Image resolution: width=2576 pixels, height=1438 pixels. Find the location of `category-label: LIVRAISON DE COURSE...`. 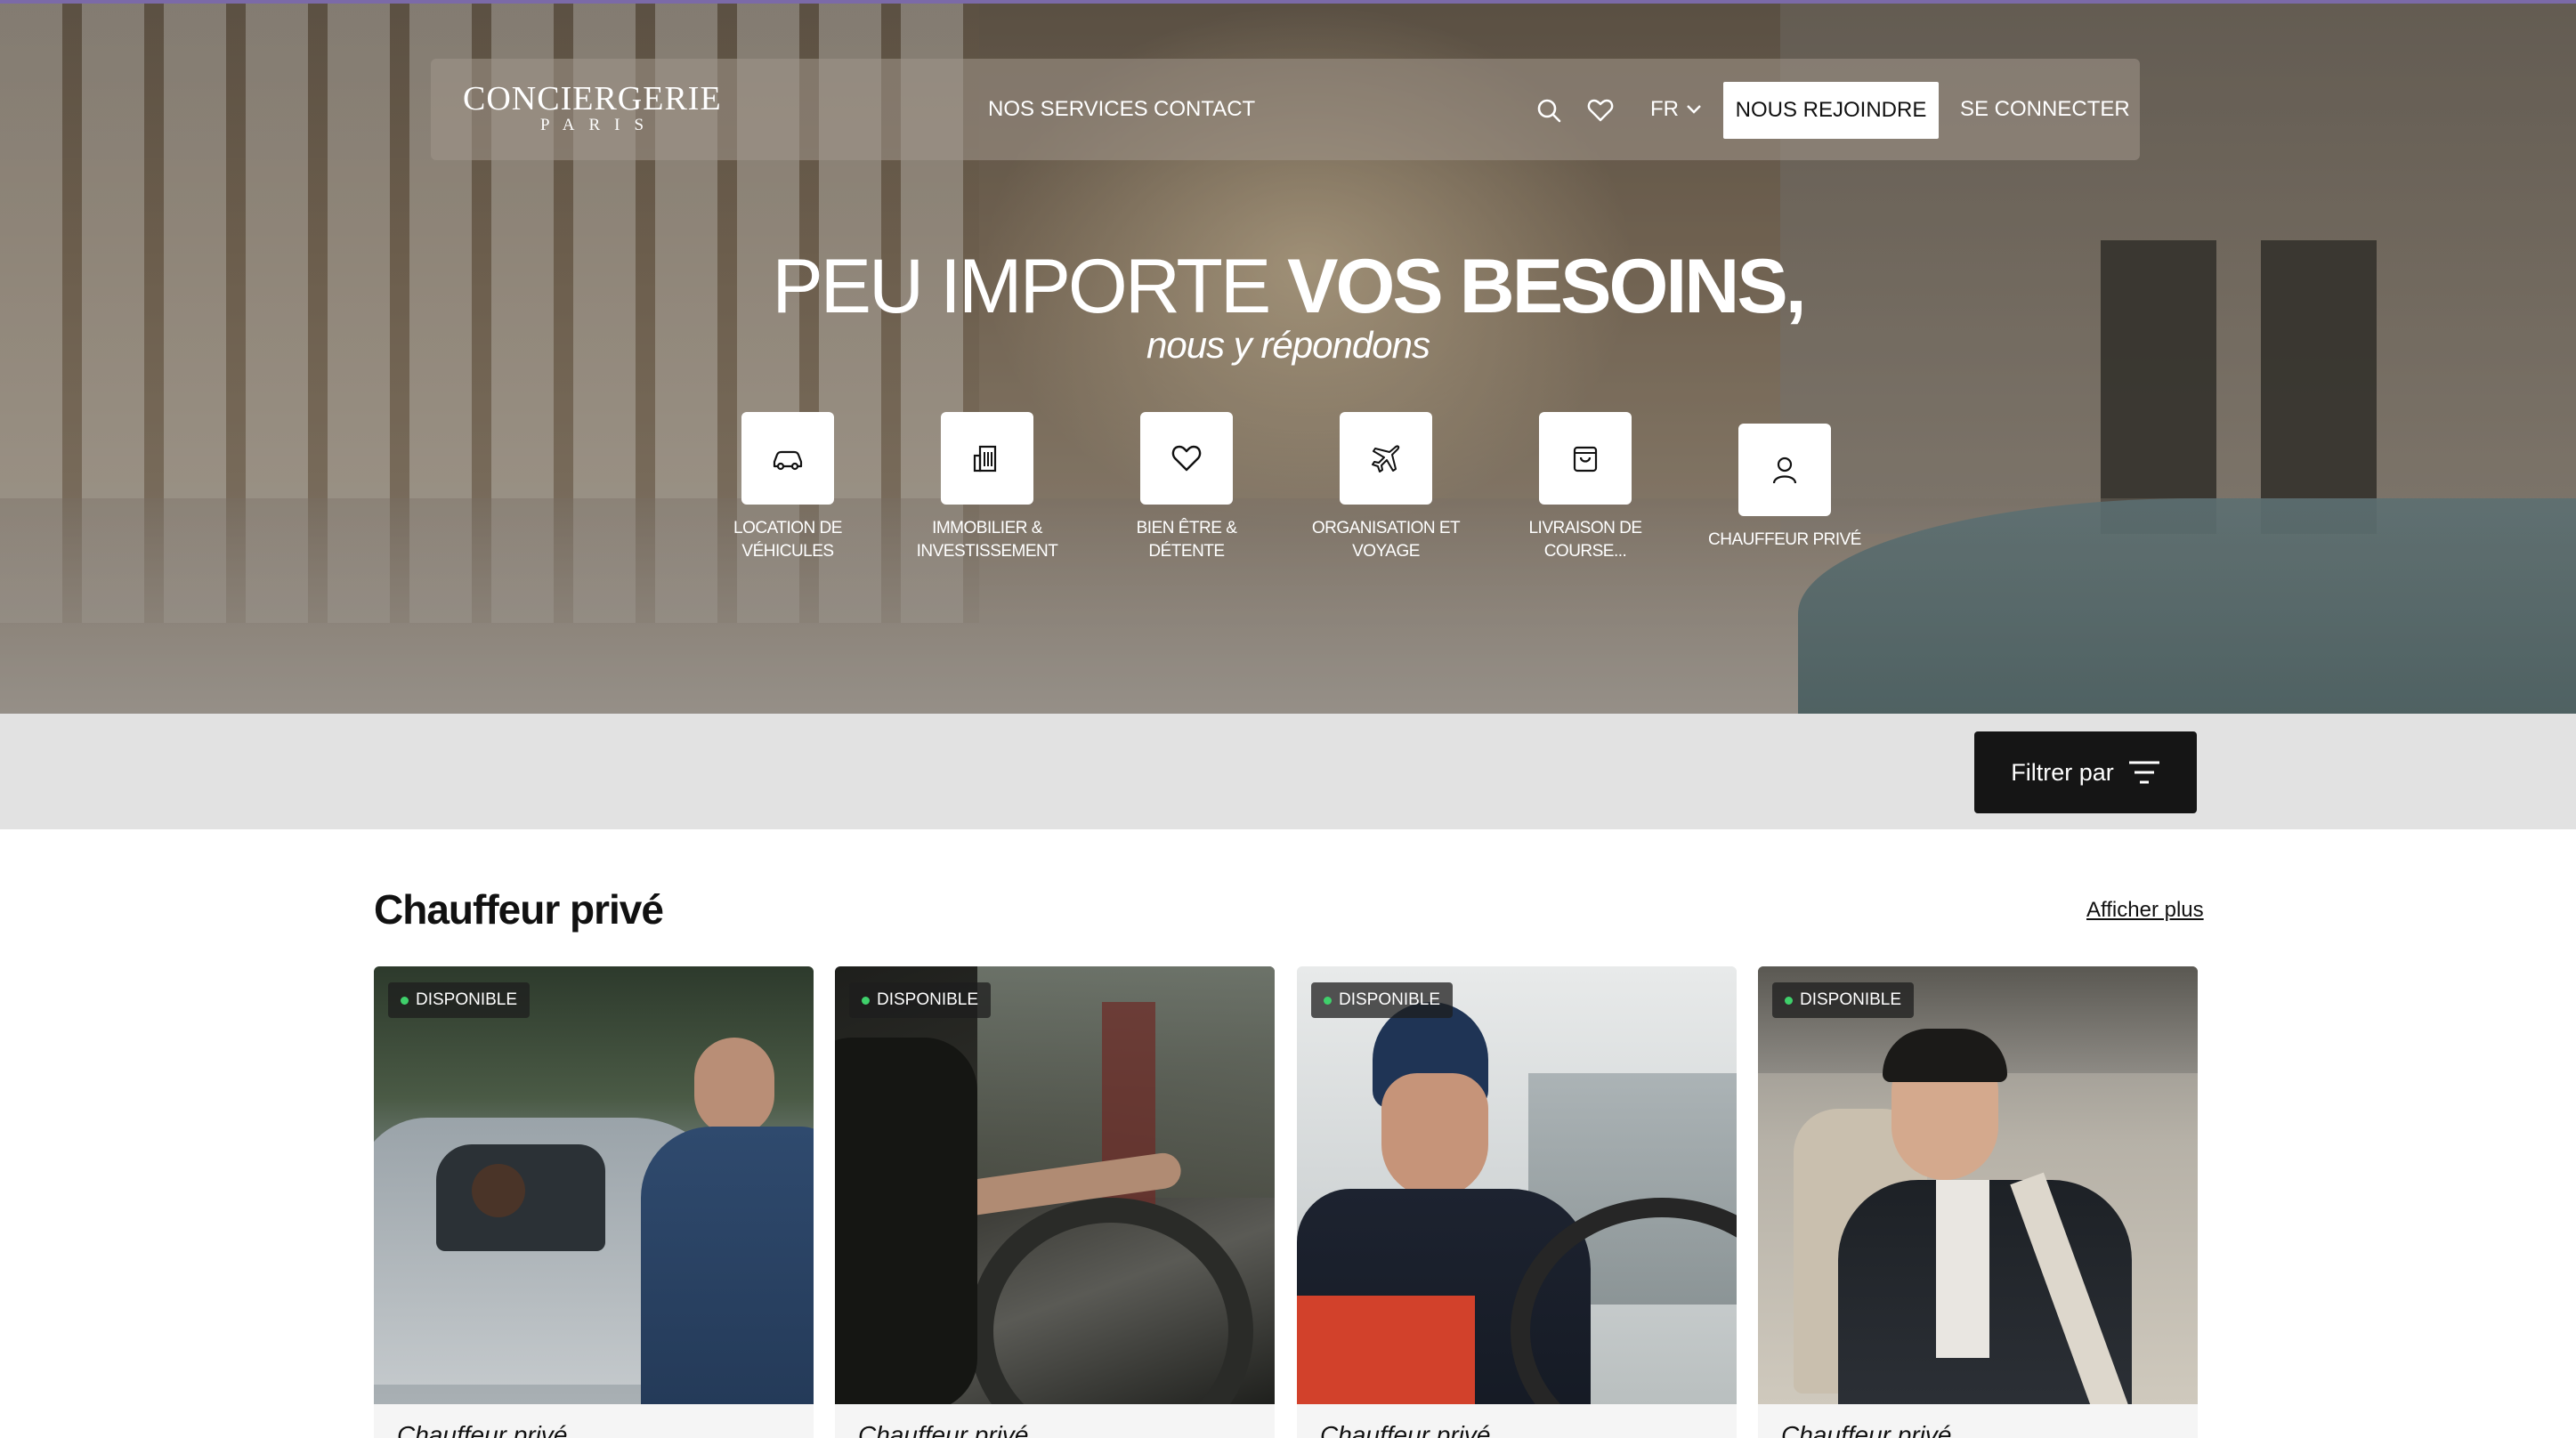

category-label: LIVRAISON DE COURSE... is located at coordinates (1585, 540).